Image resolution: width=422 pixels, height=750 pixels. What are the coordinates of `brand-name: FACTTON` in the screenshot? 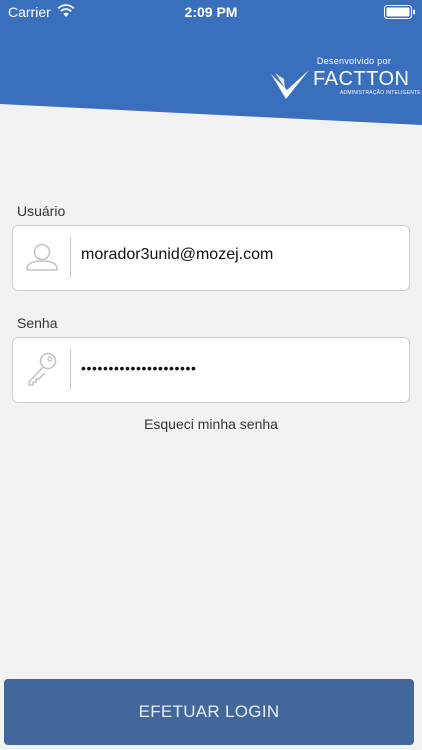 It's located at (361, 79).